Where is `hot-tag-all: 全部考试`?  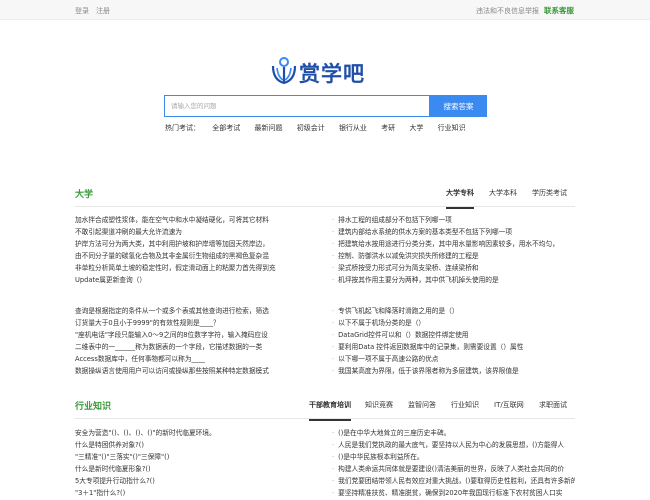
hot-tag-all: 全部考试 is located at coordinates (226, 128).